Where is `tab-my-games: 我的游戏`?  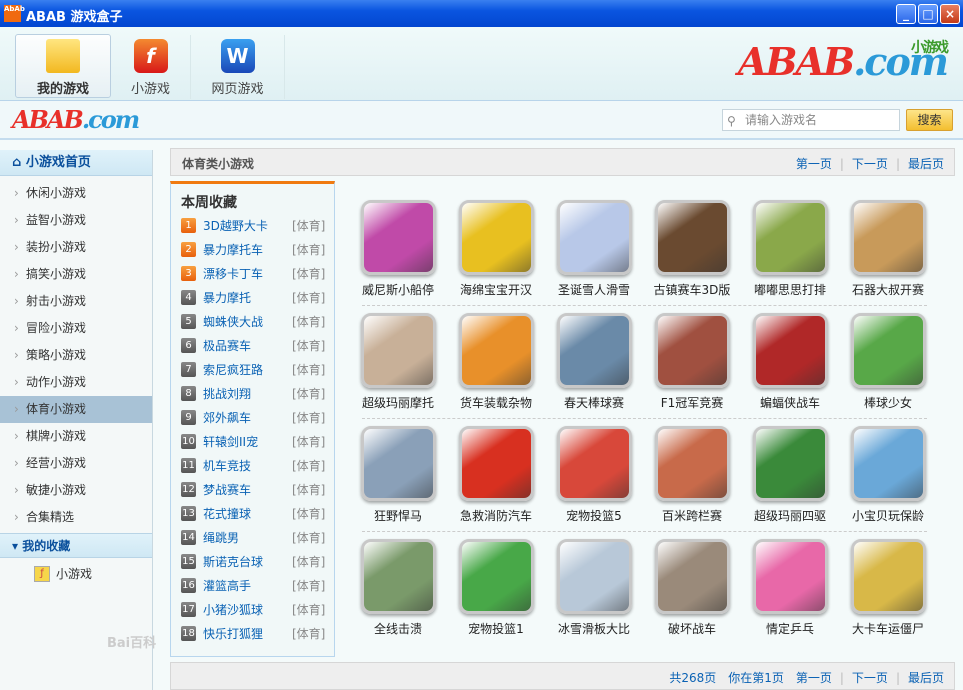
tab-my-games: 我的游戏 is located at coordinates (63, 66).